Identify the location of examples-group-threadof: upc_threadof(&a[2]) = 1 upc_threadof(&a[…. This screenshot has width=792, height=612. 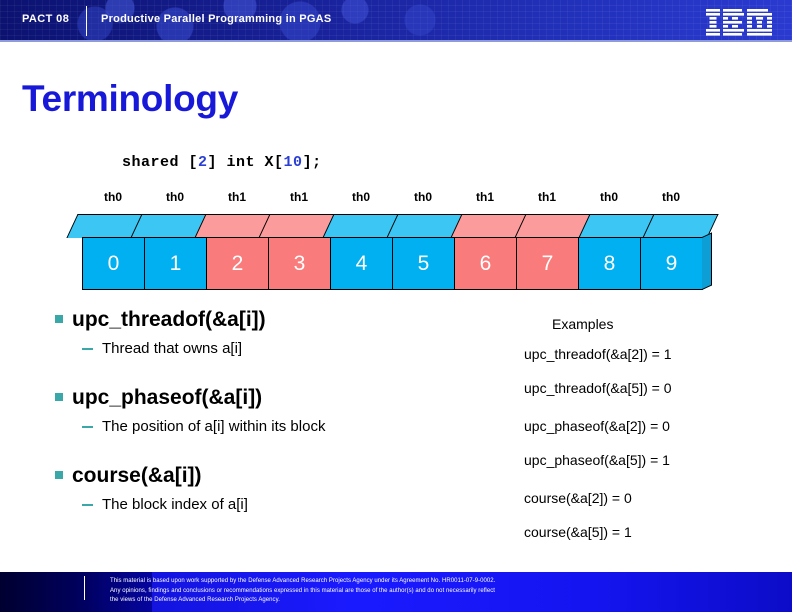
(649, 371).